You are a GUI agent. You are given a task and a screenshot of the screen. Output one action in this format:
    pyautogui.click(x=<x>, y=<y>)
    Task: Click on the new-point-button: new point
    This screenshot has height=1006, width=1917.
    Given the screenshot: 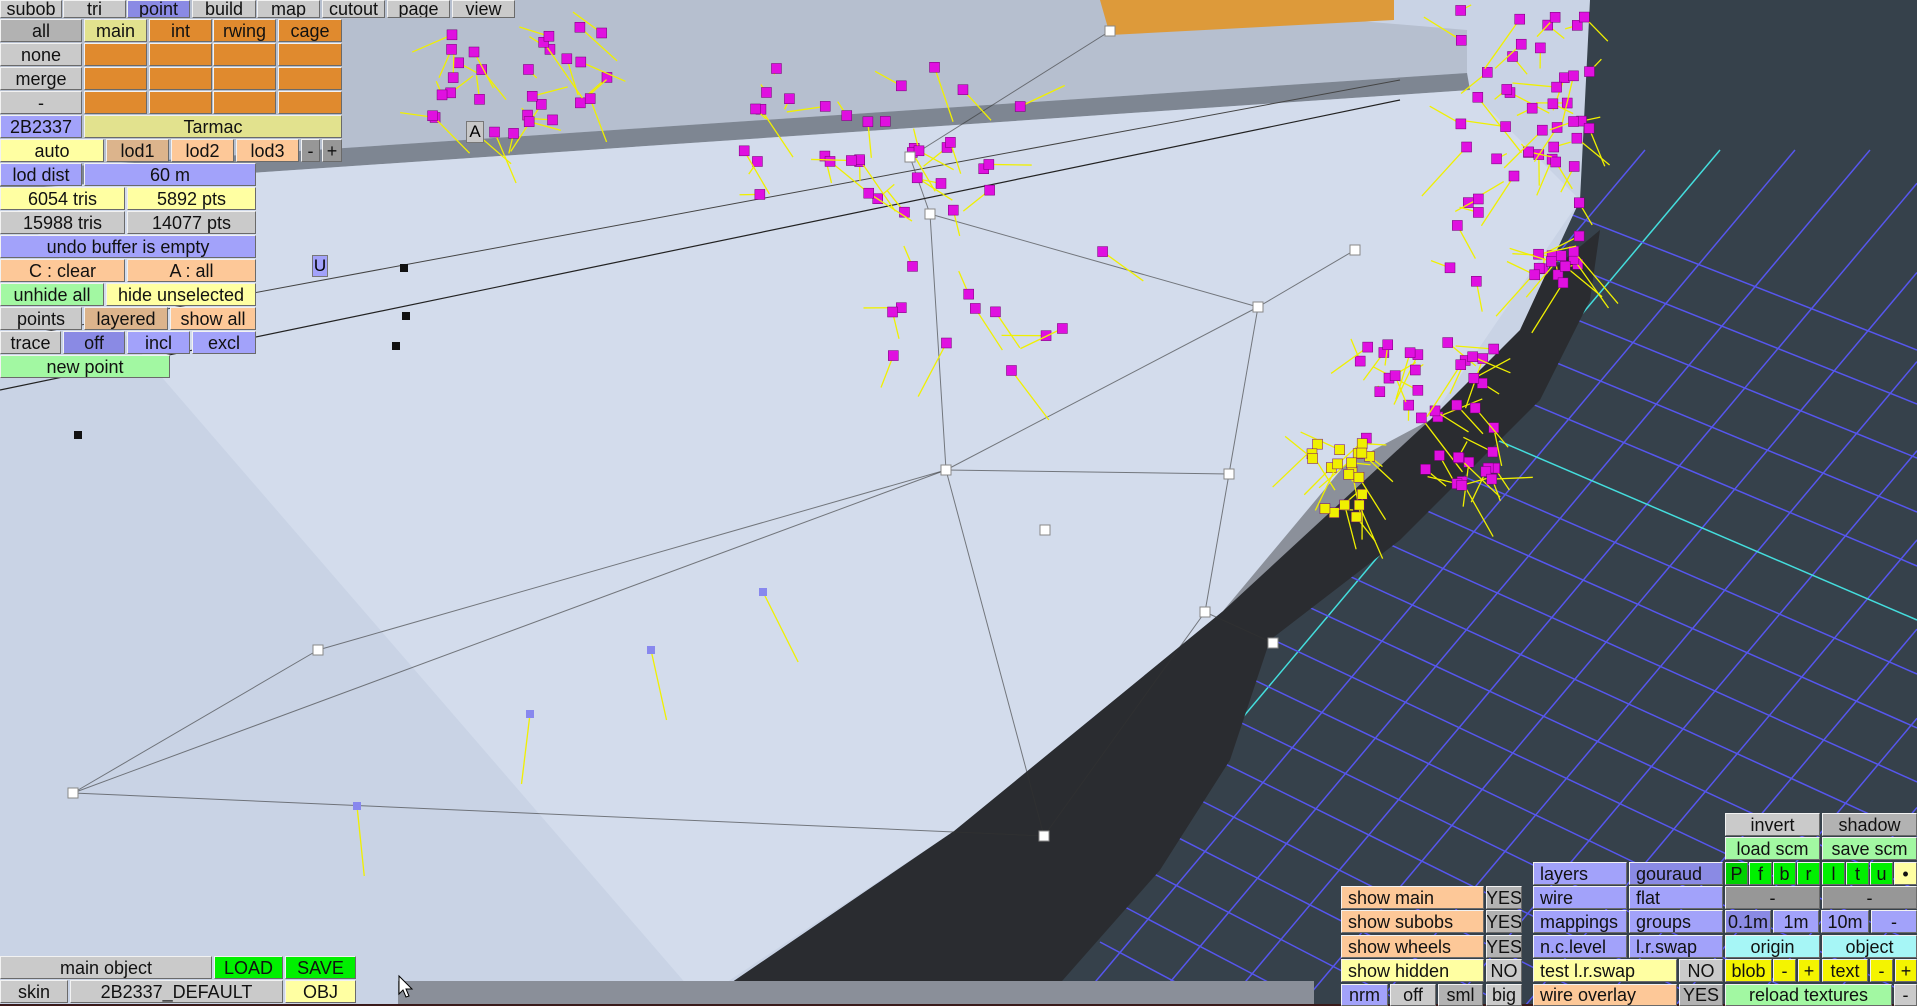 What is the action you would take?
    pyautogui.click(x=85, y=366)
    